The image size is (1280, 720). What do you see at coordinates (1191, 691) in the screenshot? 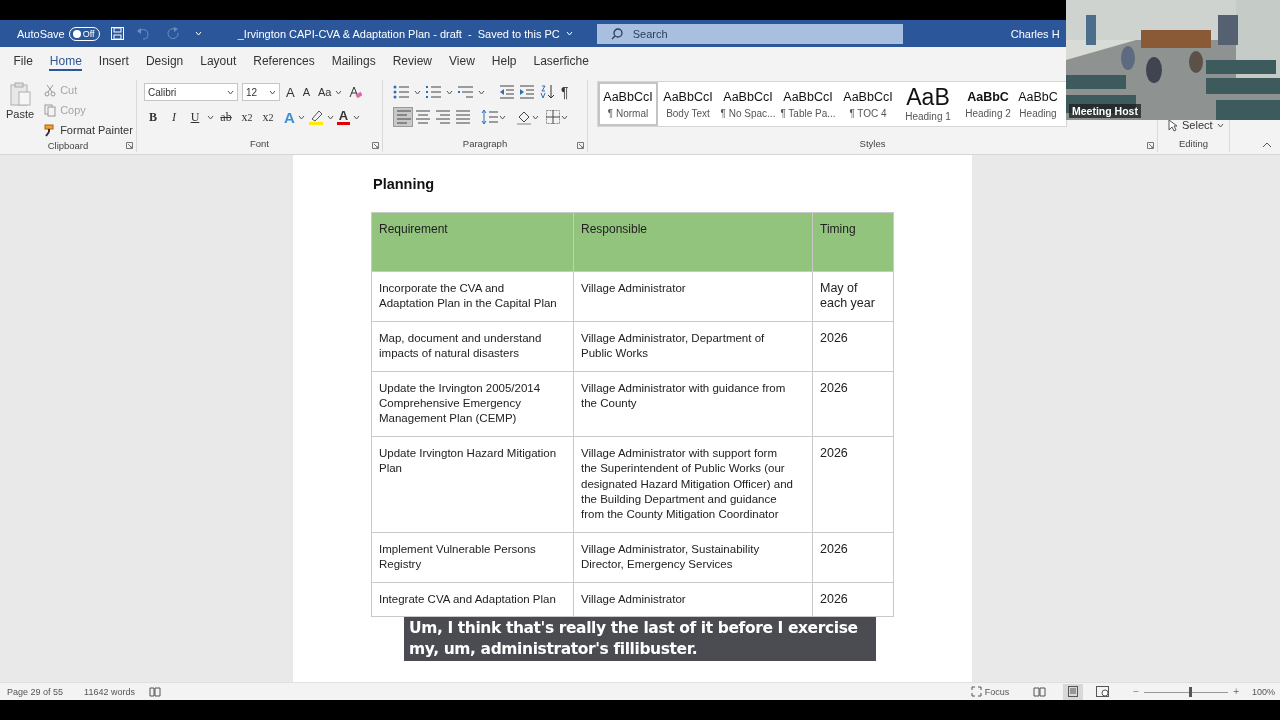
I see `zoom-slider-thumb` at bounding box center [1191, 691].